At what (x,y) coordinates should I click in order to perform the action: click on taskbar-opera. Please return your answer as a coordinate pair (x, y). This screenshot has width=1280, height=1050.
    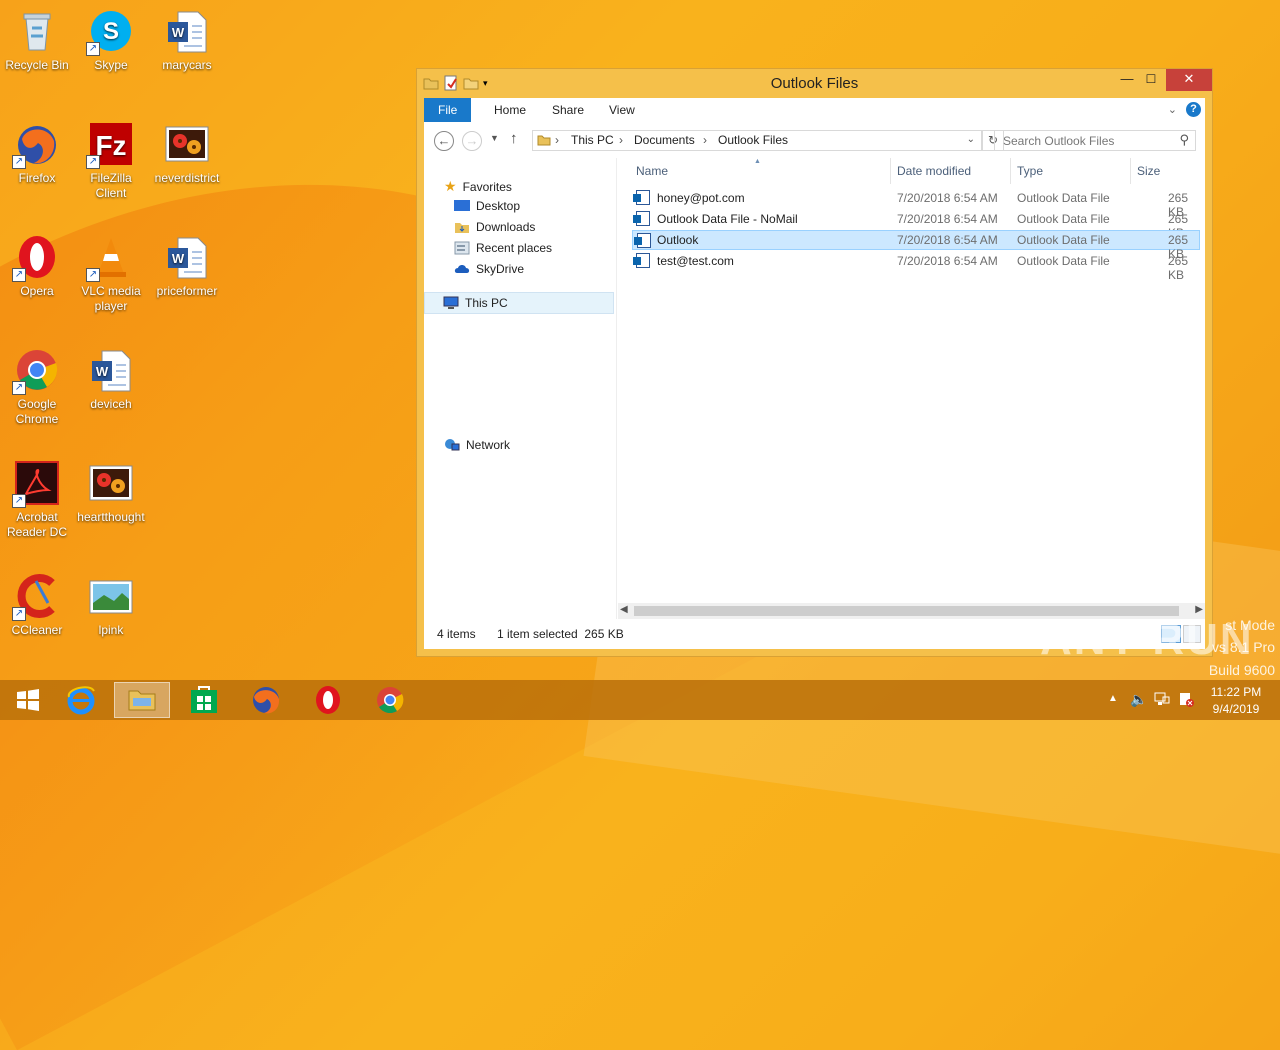
    Looking at the image, I should click on (328, 701).